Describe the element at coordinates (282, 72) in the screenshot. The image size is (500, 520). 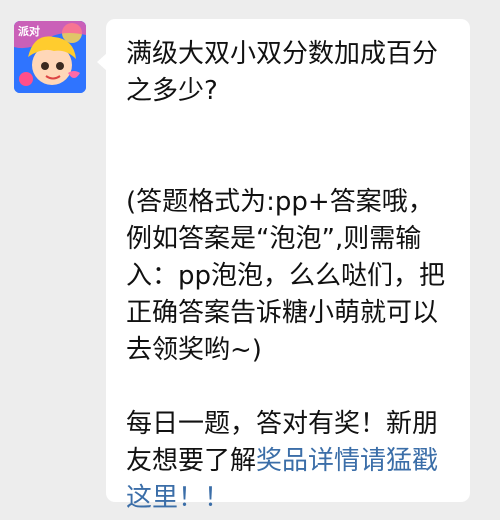
I see `question-text: 满级大双小双分数加成百分之多少?` at that location.